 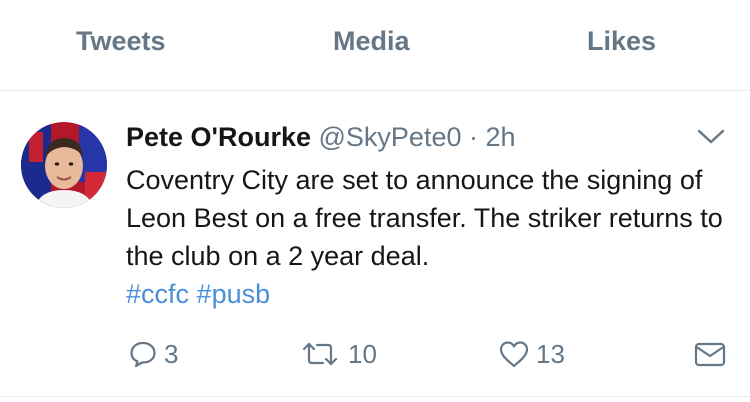 I want to click on like-button: 13, so click(x=531, y=354).